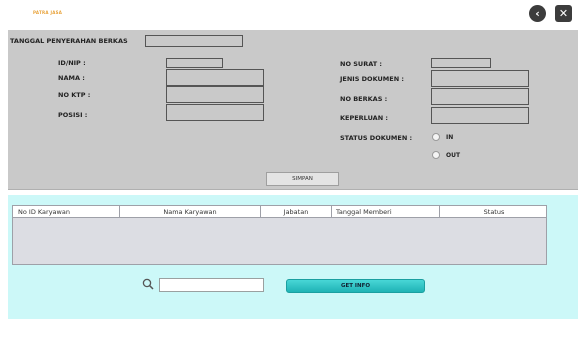 The height and width of the screenshot is (338, 578). Describe the element at coordinates (364, 118) in the screenshot. I see `keperluan-label: KEPERLUAN :` at that location.